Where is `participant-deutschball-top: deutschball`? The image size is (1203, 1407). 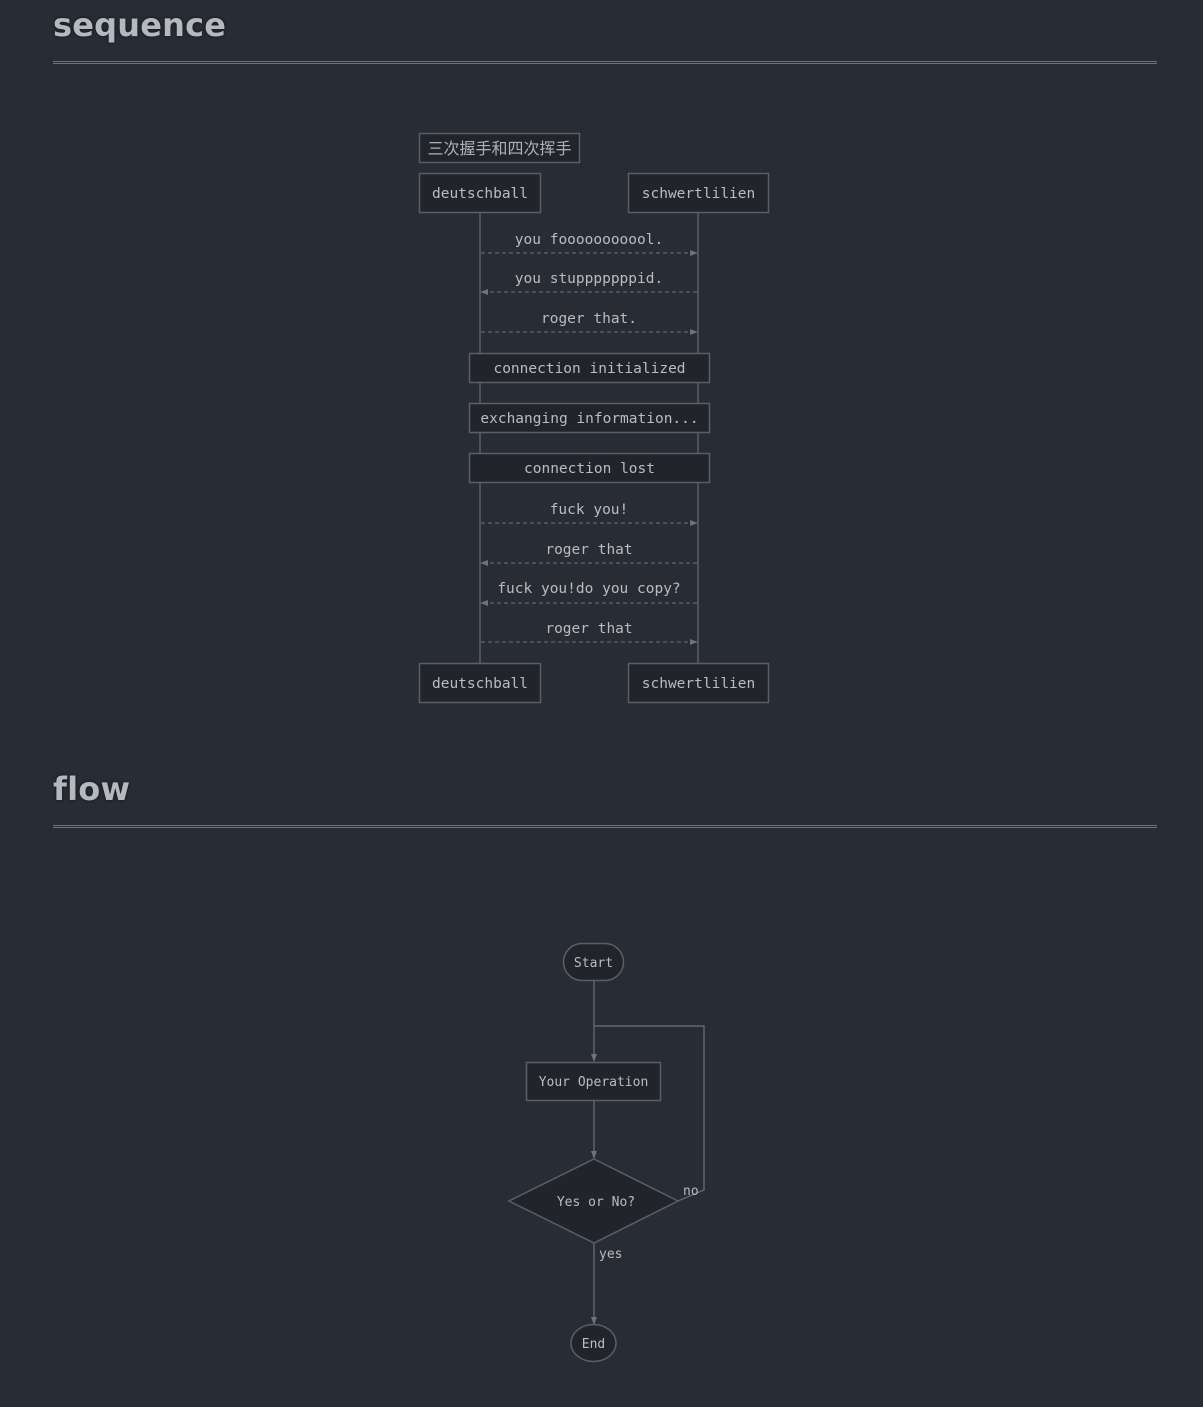
participant-deutschball-top: deutschball is located at coordinates (480, 193).